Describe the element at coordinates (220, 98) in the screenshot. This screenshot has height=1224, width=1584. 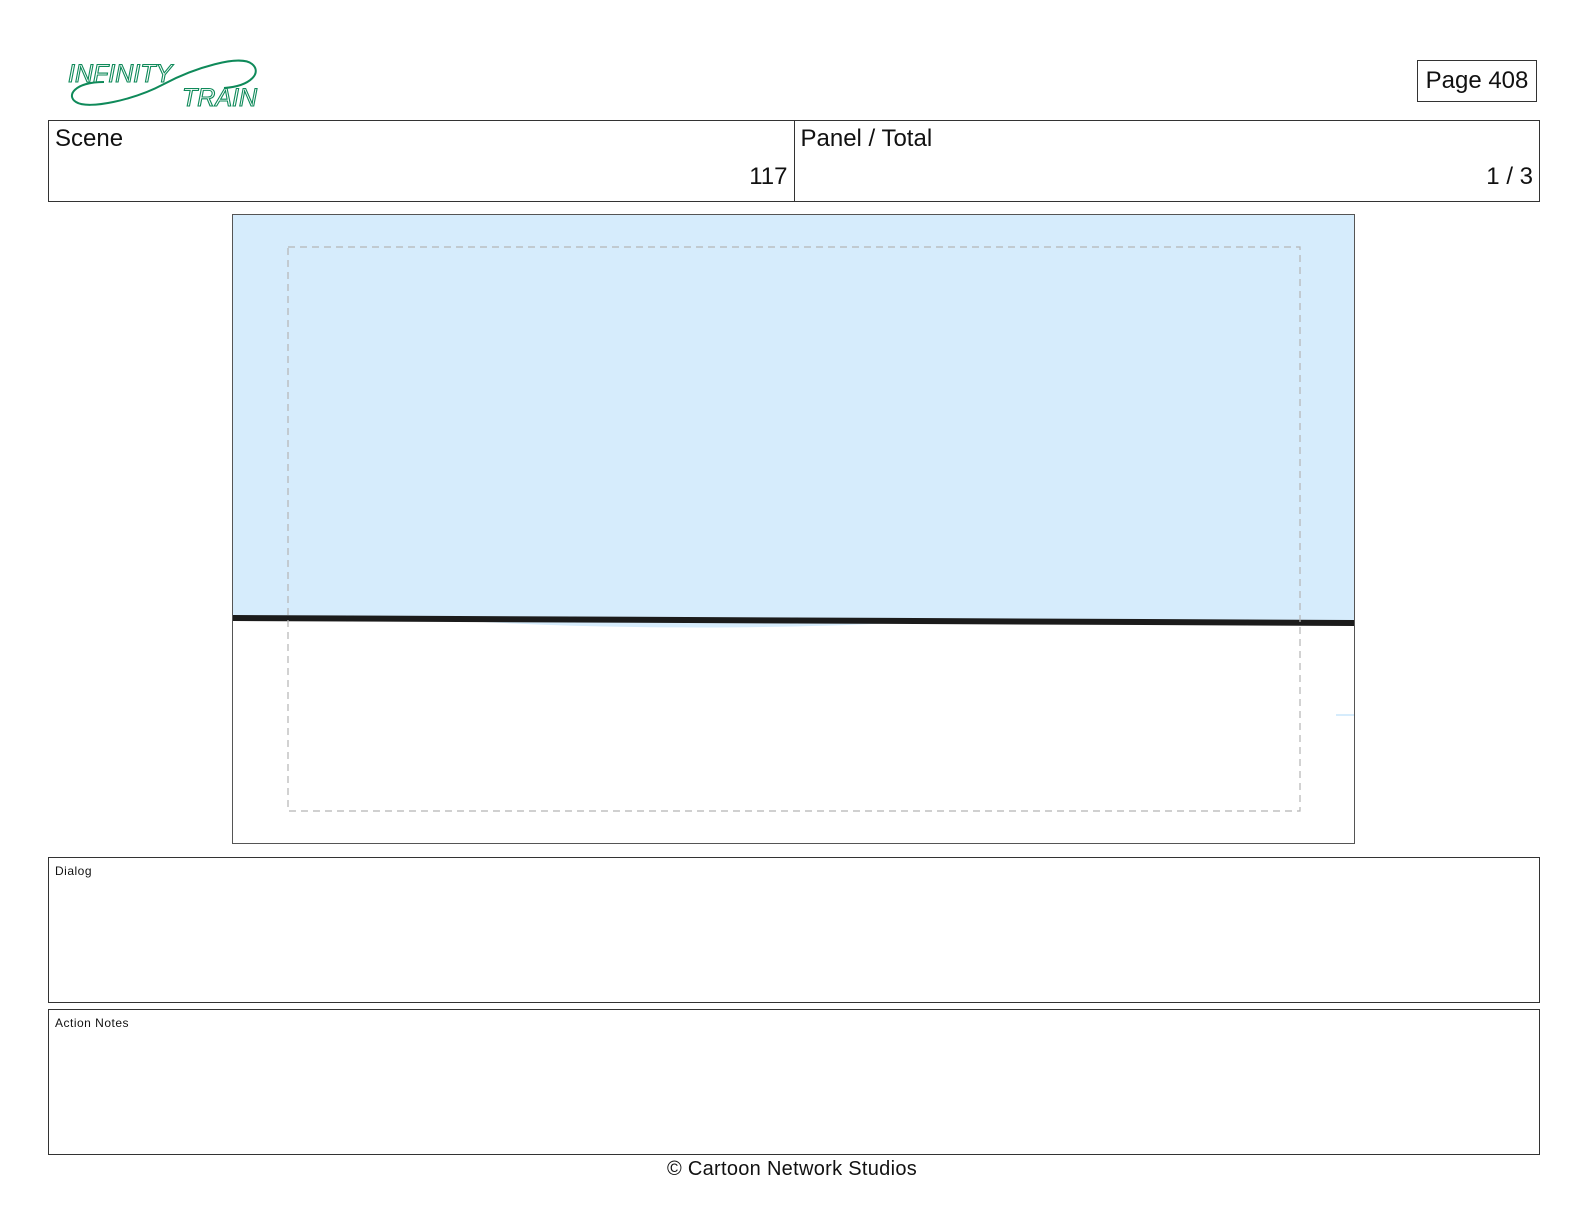
I see `logo-text-train: TRAIN` at that location.